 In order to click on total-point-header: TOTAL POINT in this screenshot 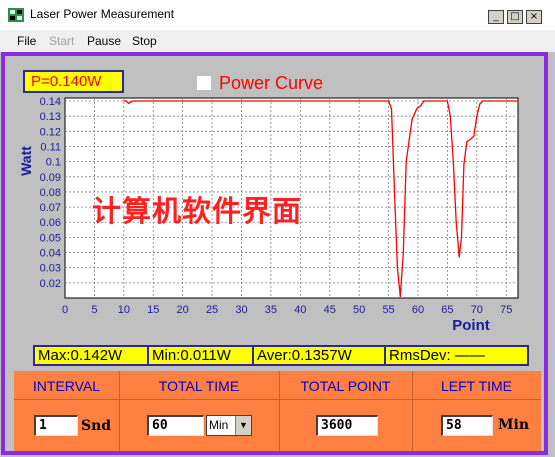, I will do `click(345, 386)`.